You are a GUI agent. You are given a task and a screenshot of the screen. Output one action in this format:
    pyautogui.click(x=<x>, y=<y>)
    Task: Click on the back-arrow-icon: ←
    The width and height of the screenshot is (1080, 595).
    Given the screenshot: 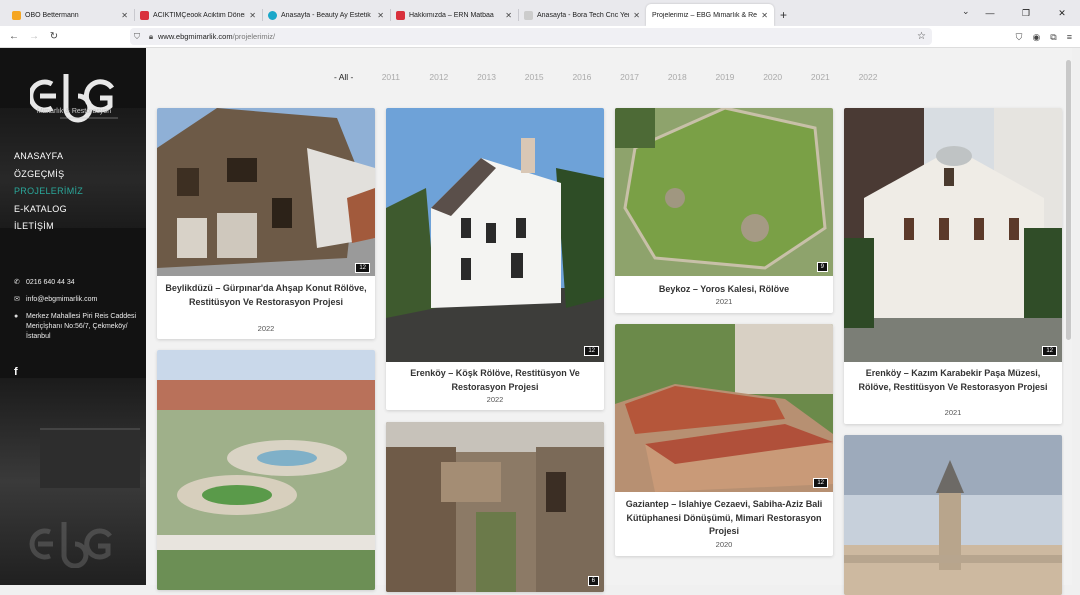 What is the action you would take?
    pyautogui.click(x=14, y=36)
    